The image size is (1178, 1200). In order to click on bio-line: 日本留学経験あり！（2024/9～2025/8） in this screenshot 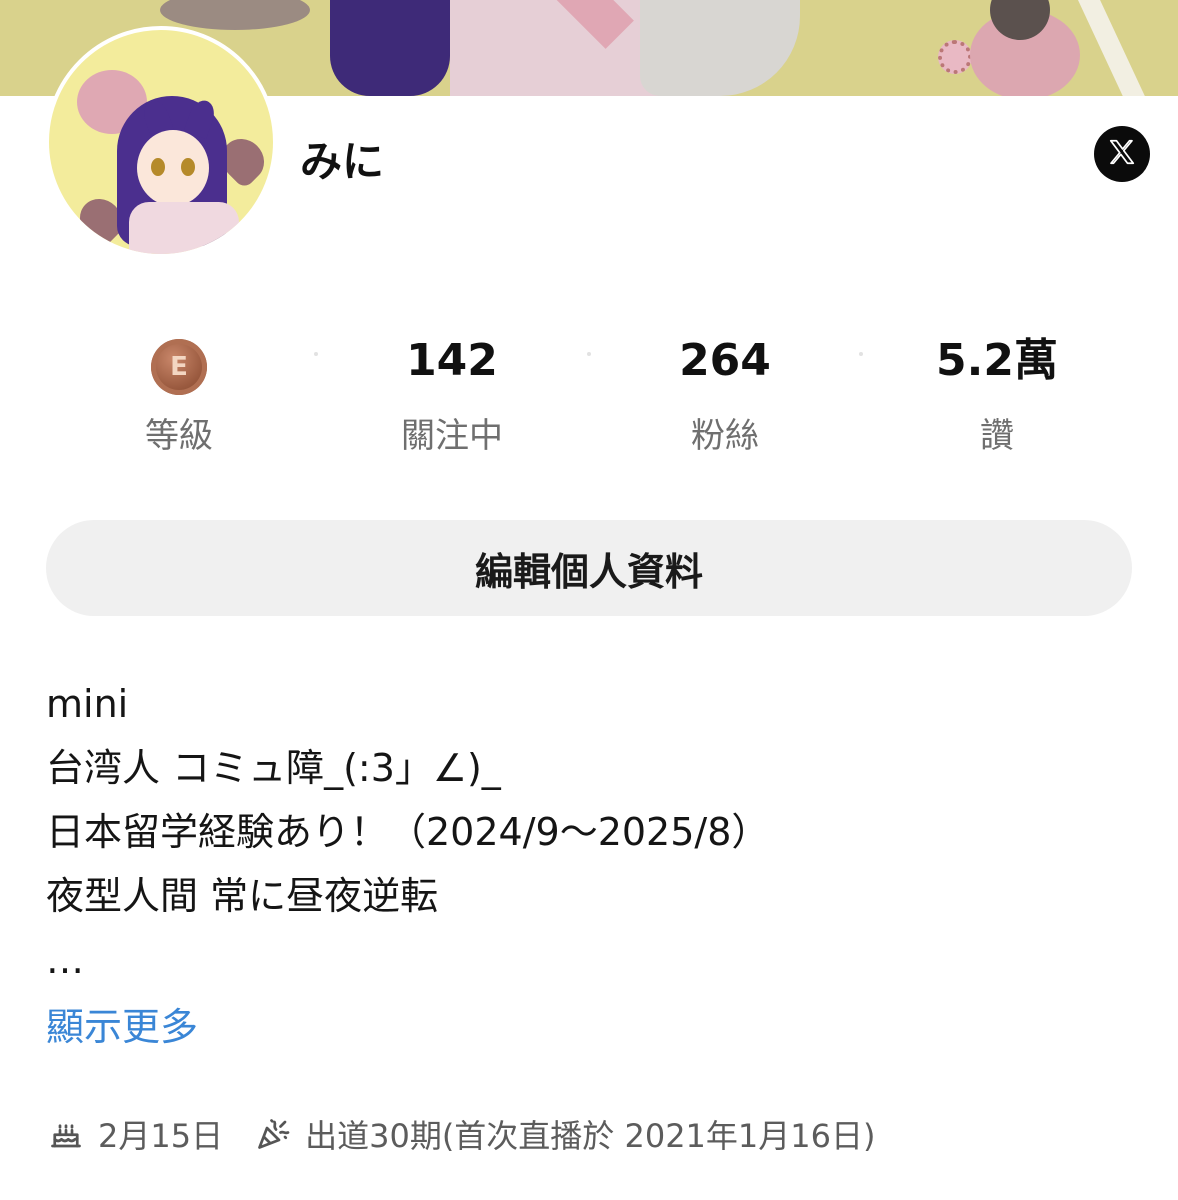, I will do `click(408, 832)`.